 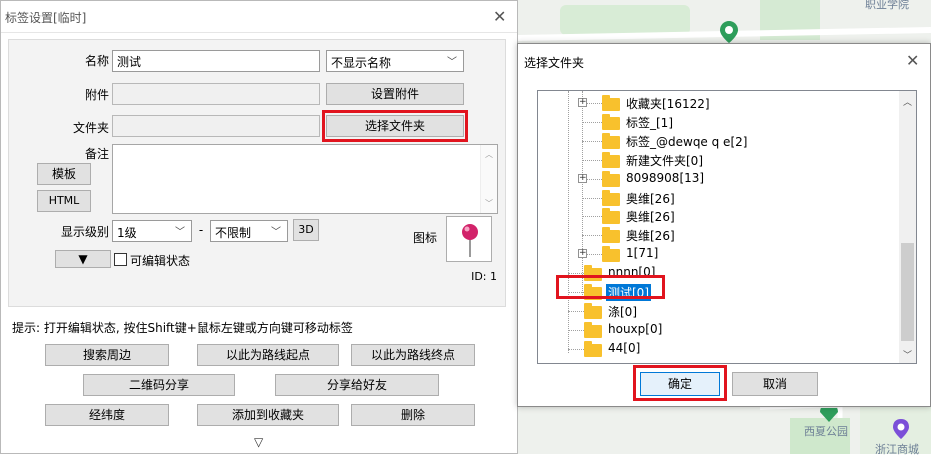 What do you see at coordinates (306, 230) in the screenshot?
I see `3d-button: 3D` at bounding box center [306, 230].